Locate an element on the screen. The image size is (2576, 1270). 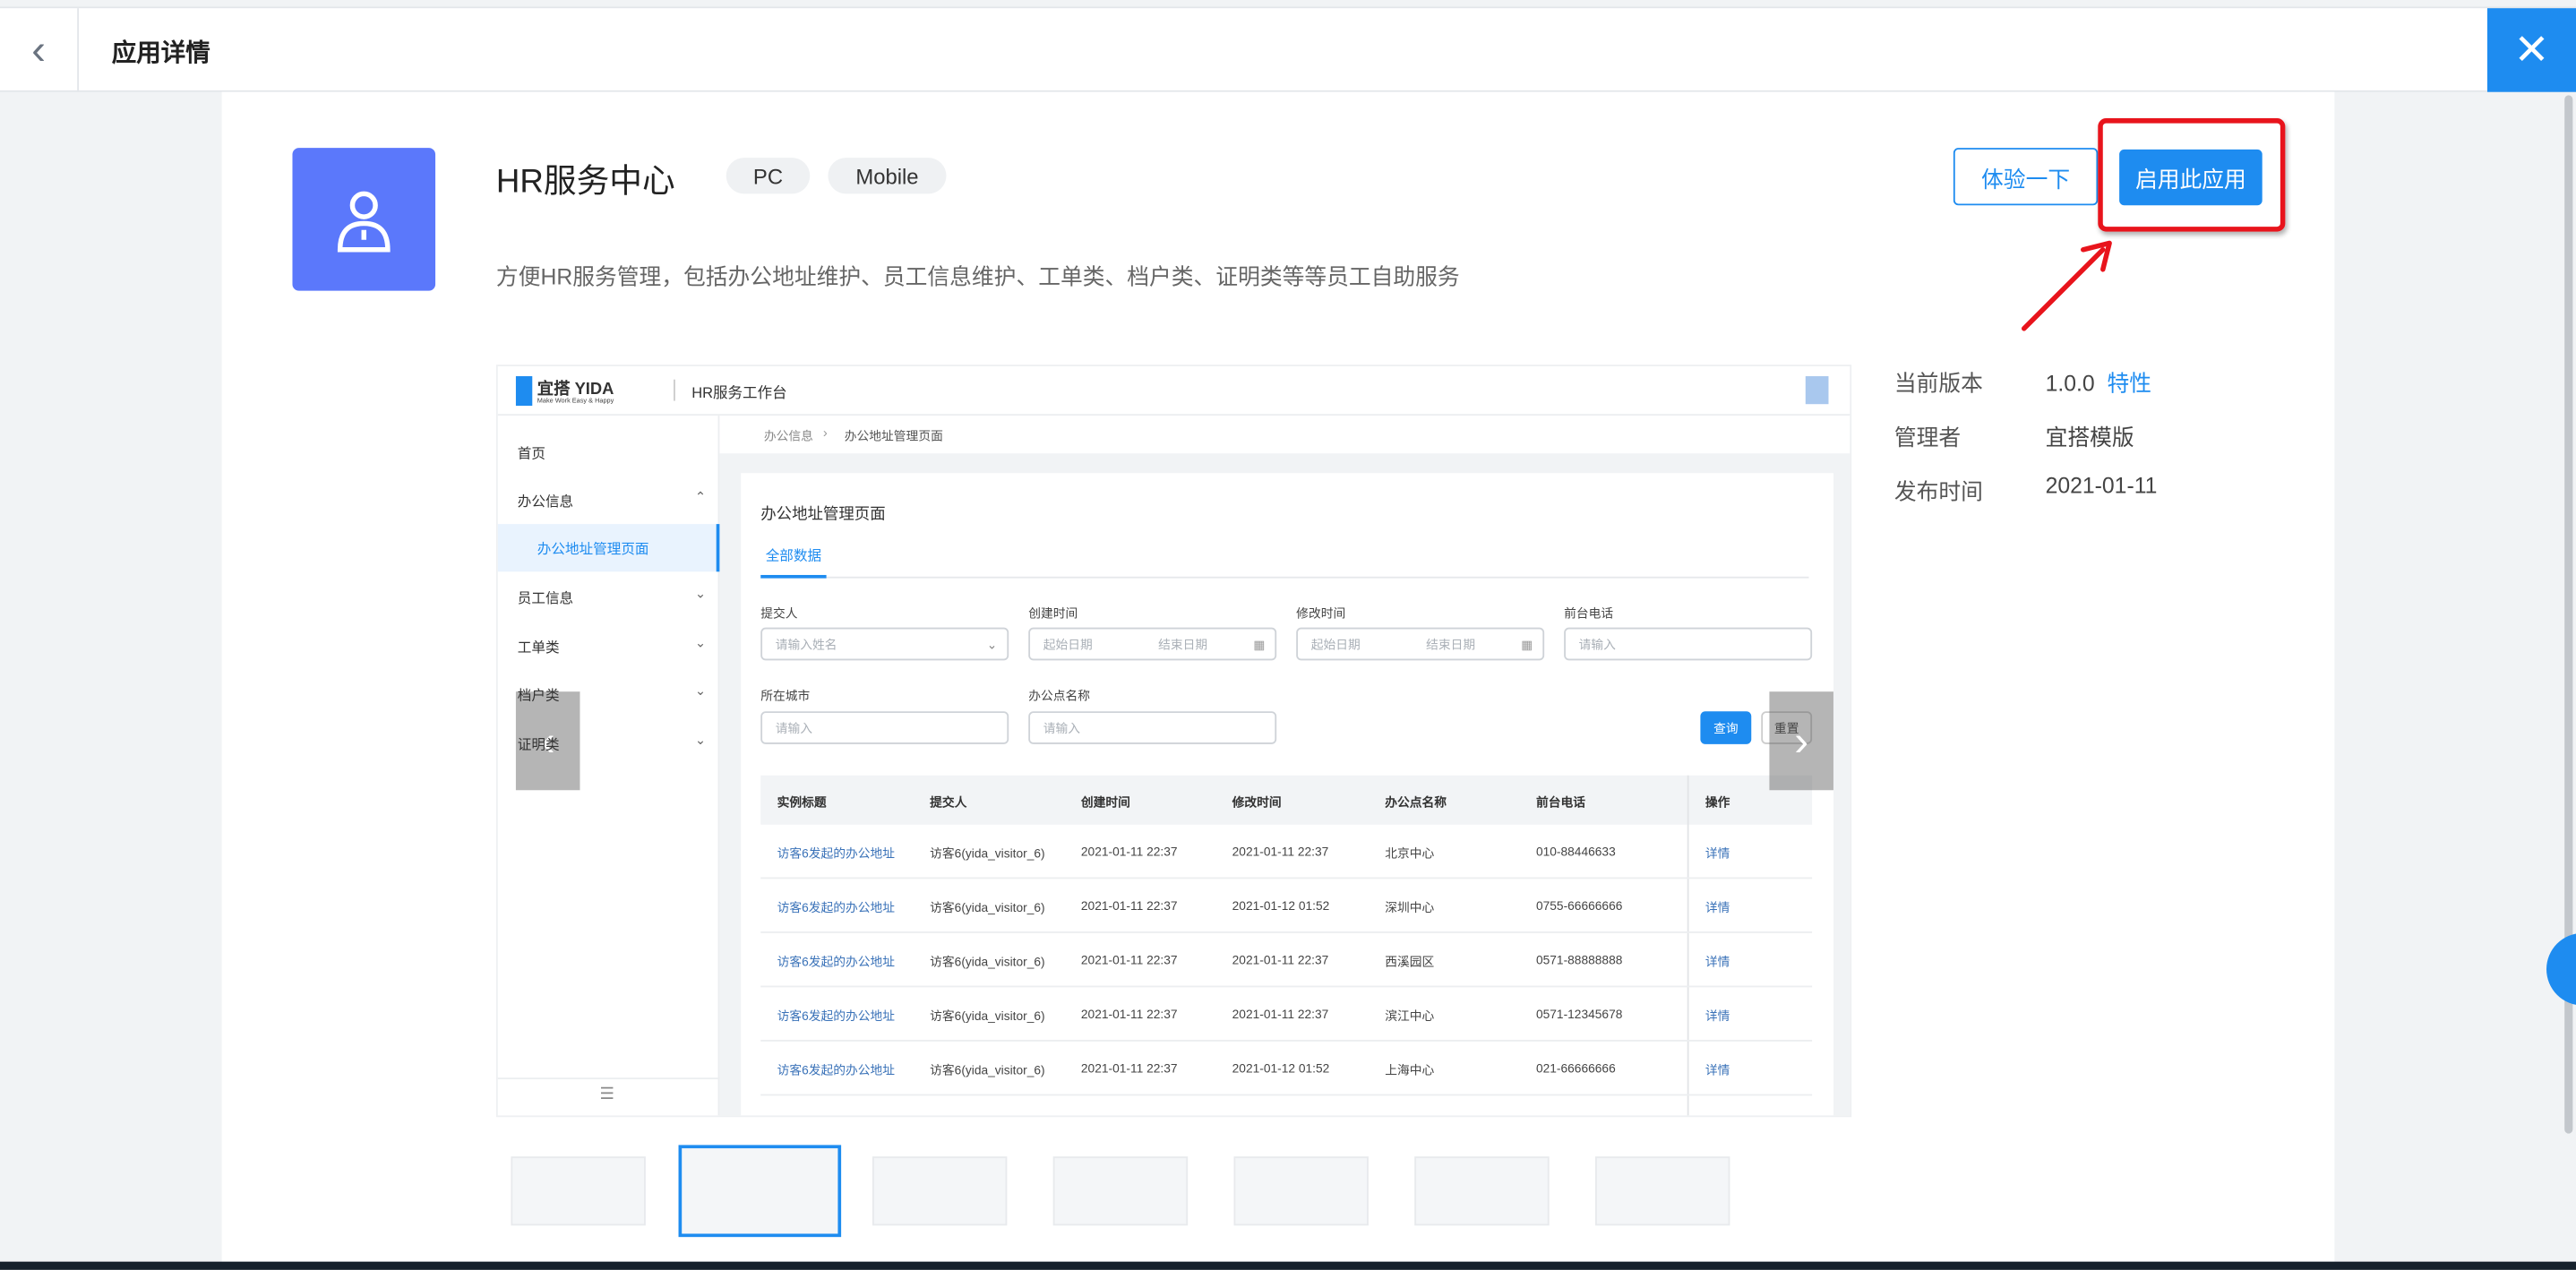
column-header: 实例标题 is located at coordinates (802, 802).